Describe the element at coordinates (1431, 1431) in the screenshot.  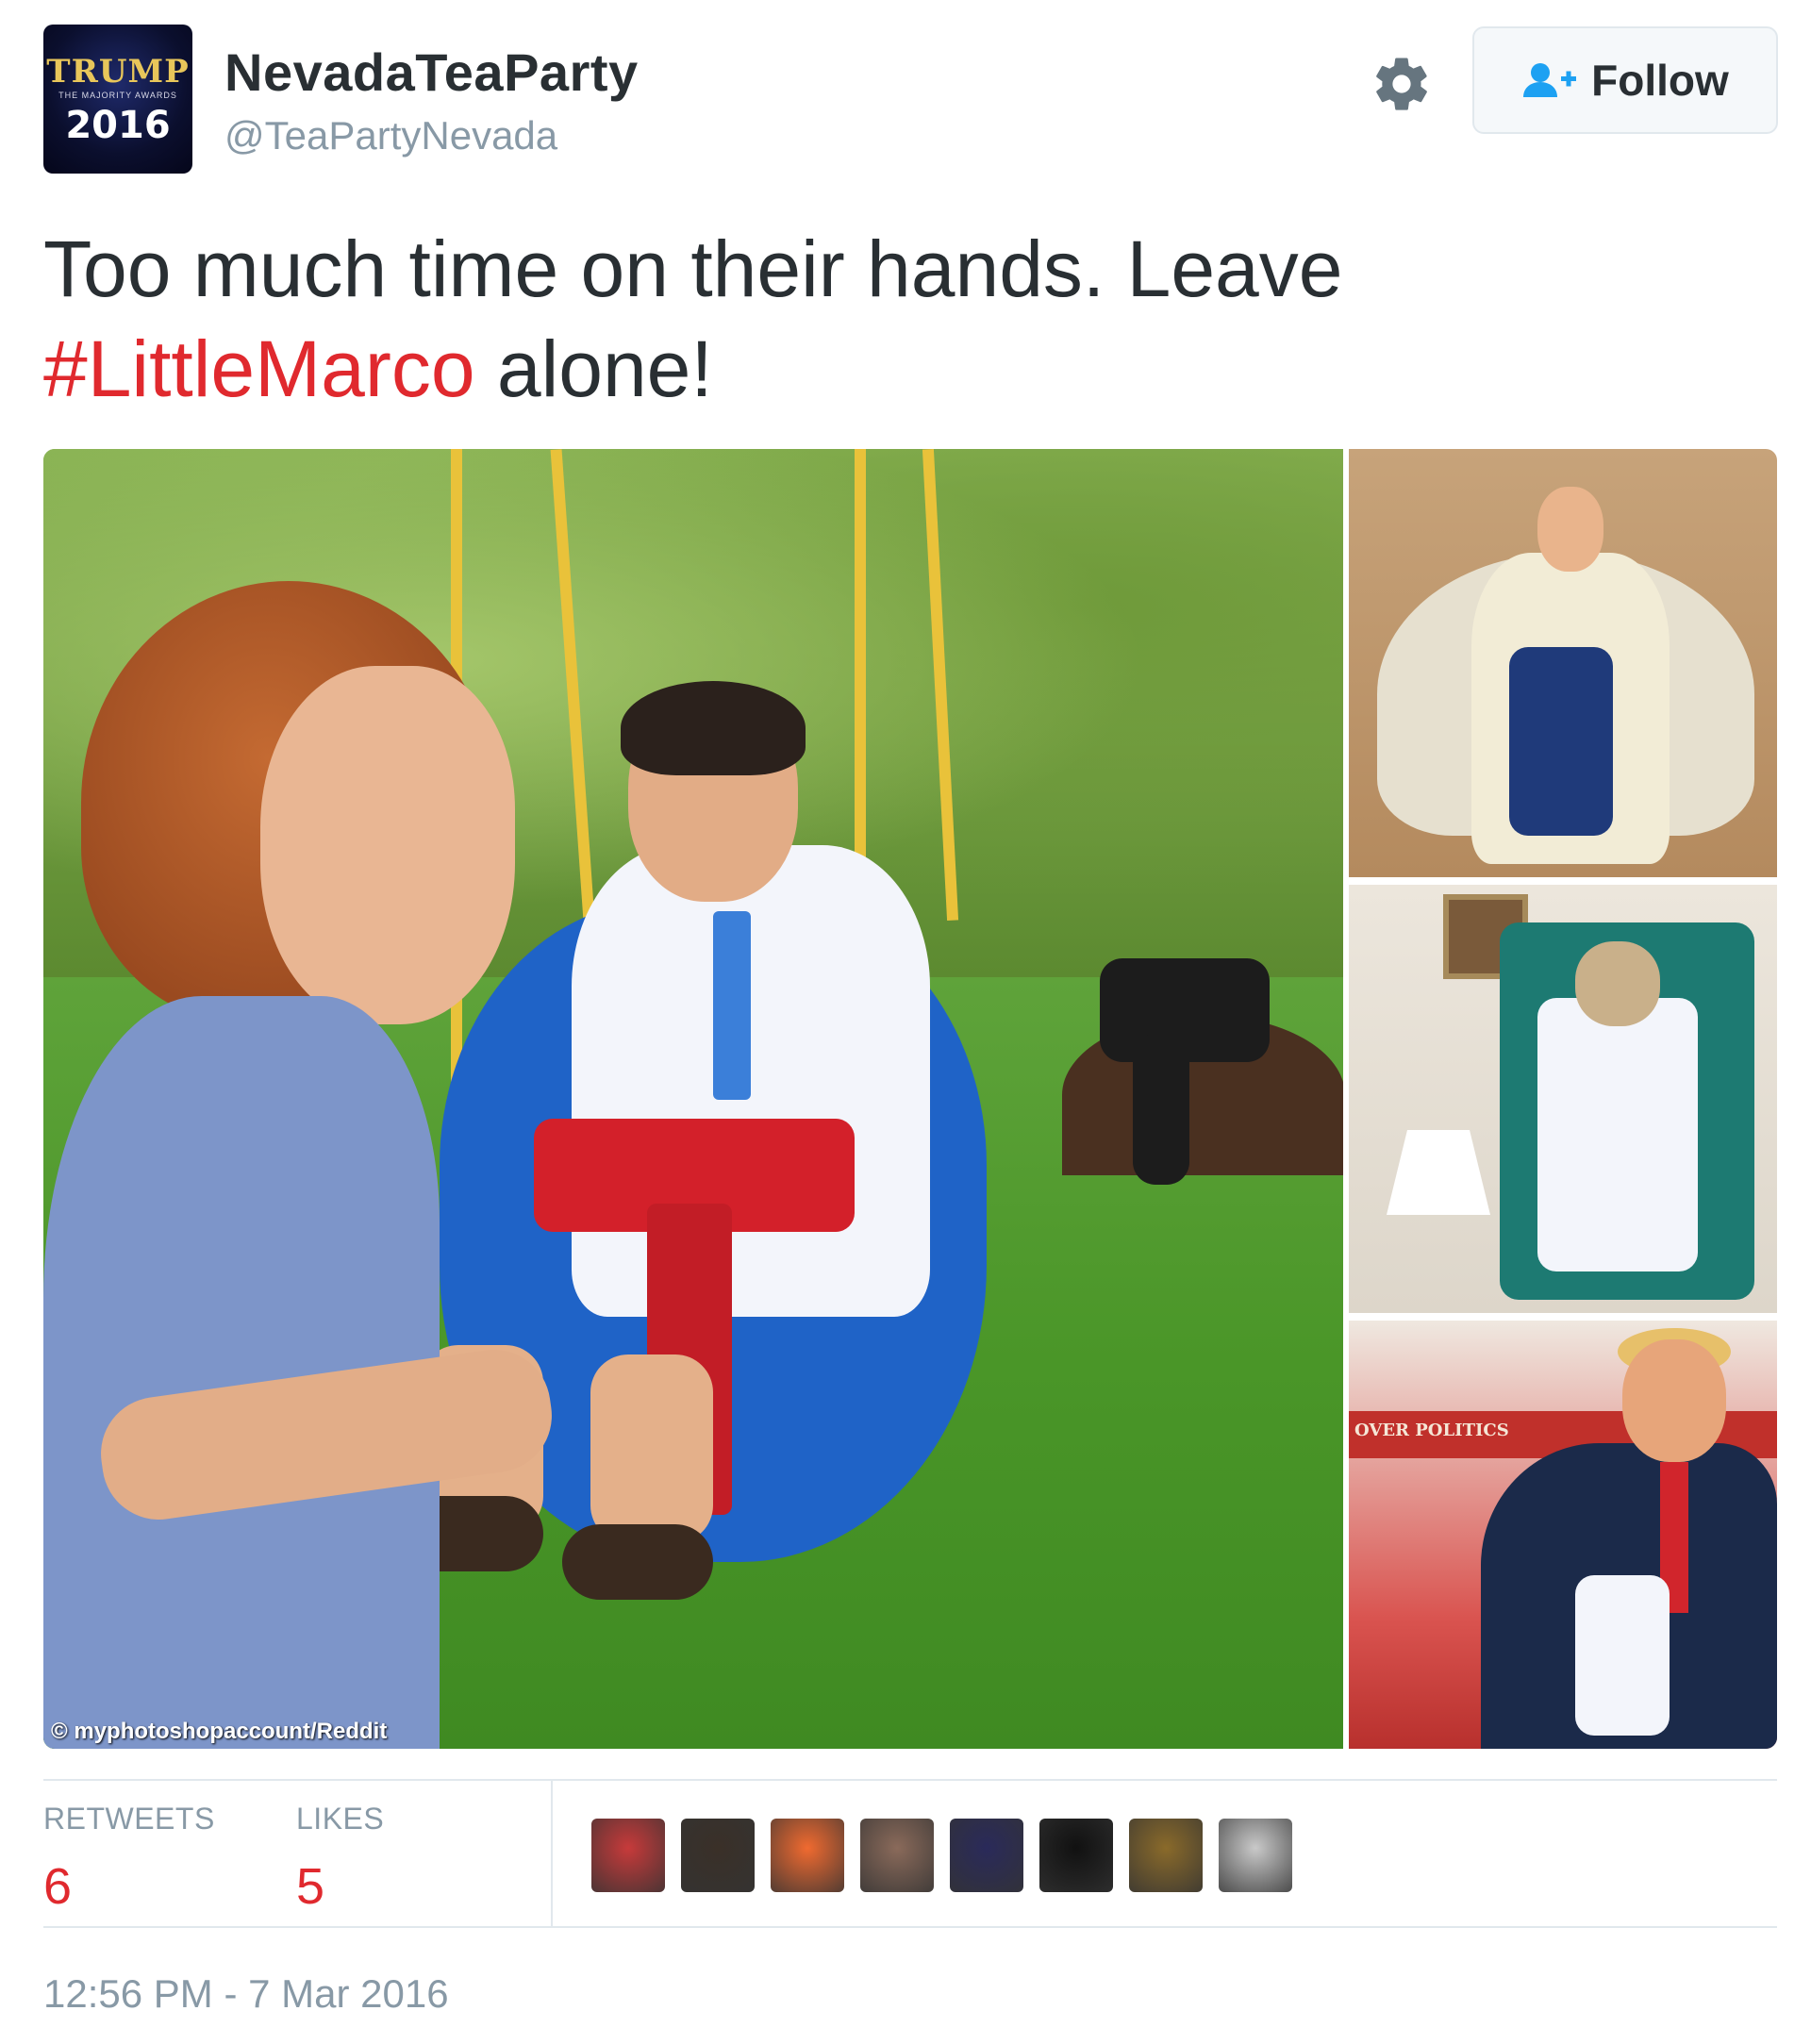
I see `image-banner-text: OVER POLITICS` at that location.